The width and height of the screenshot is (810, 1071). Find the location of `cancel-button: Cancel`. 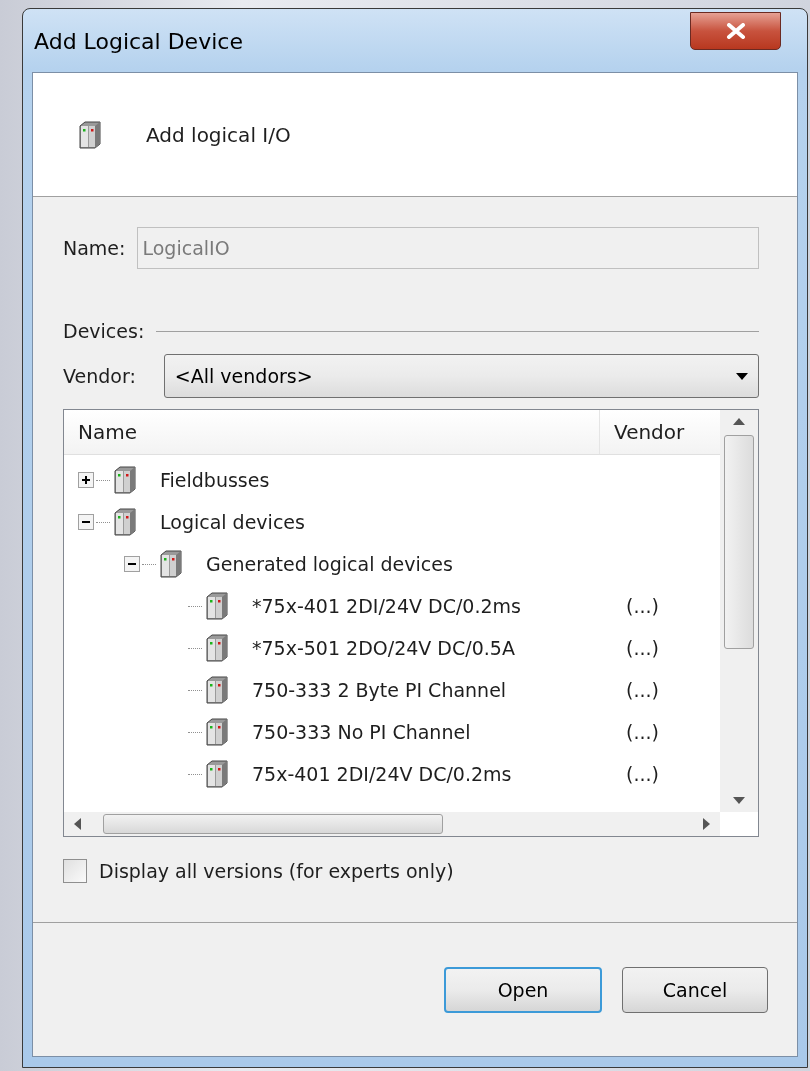

cancel-button: Cancel is located at coordinates (695, 989).